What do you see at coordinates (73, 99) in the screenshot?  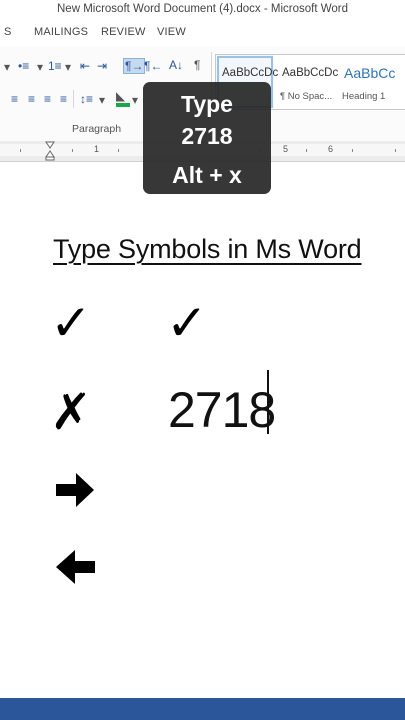 I see `ribbon-separator` at bounding box center [73, 99].